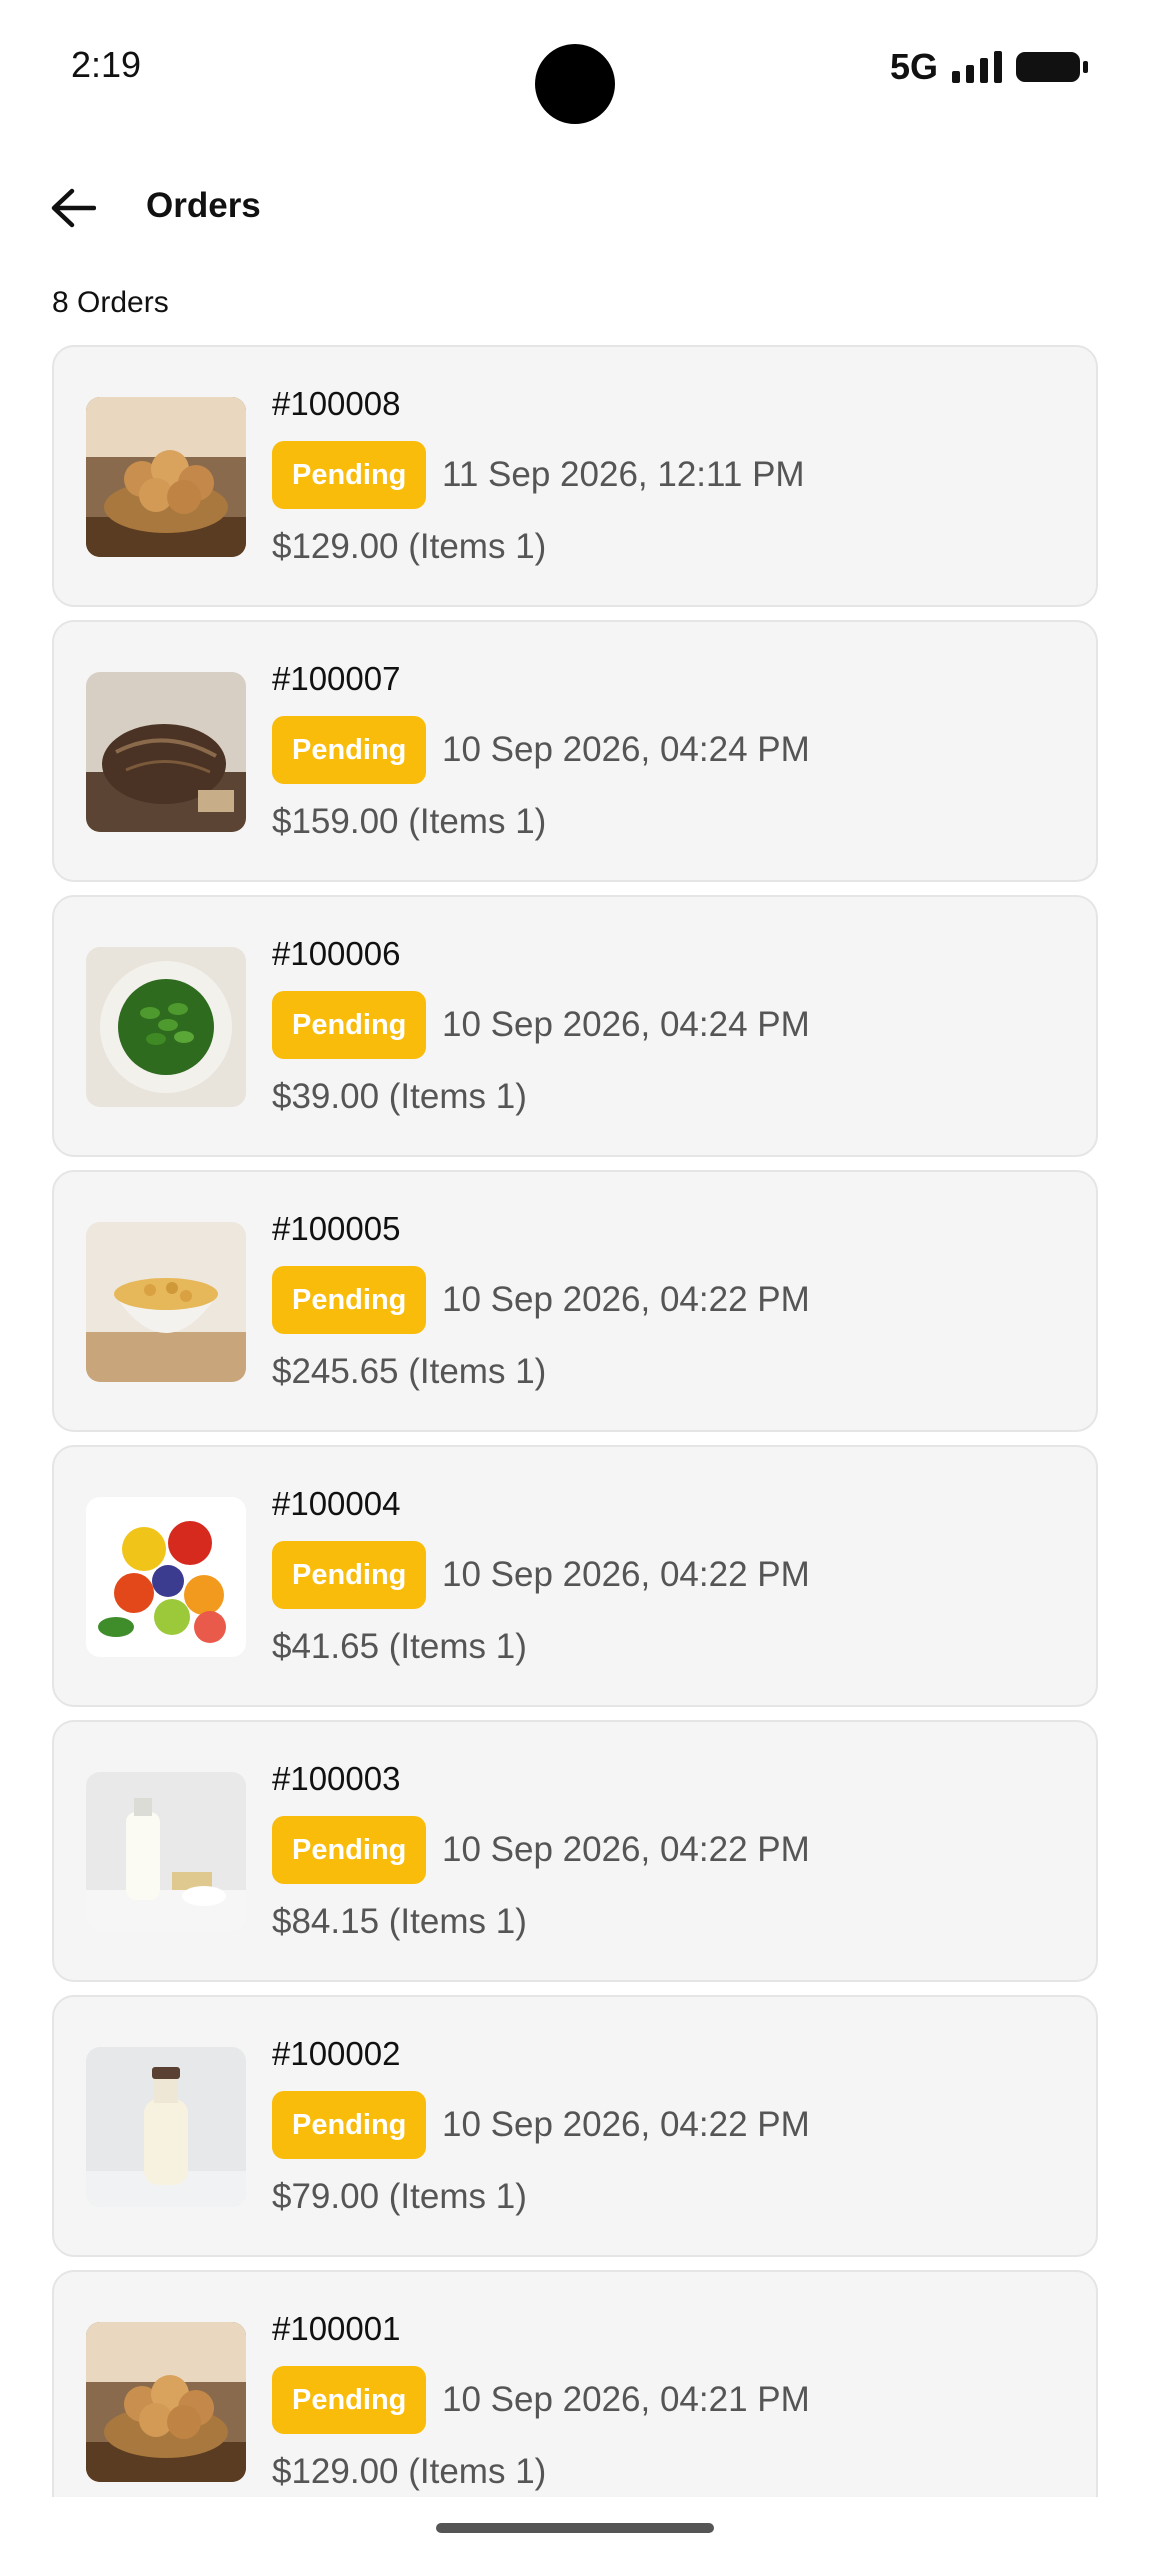 Image resolution: width=1150 pixels, height=2560 pixels. I want to click on order-id: #100008, so click(336, 403).